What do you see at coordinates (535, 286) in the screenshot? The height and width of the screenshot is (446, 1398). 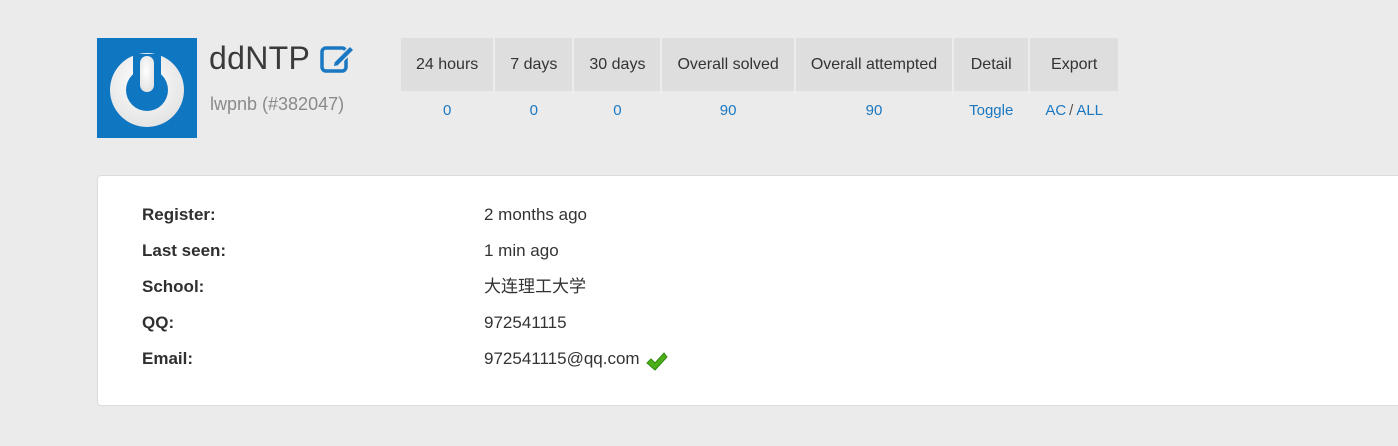 I see `info-value: 大连理工大学` at bounding box center [535, 286].